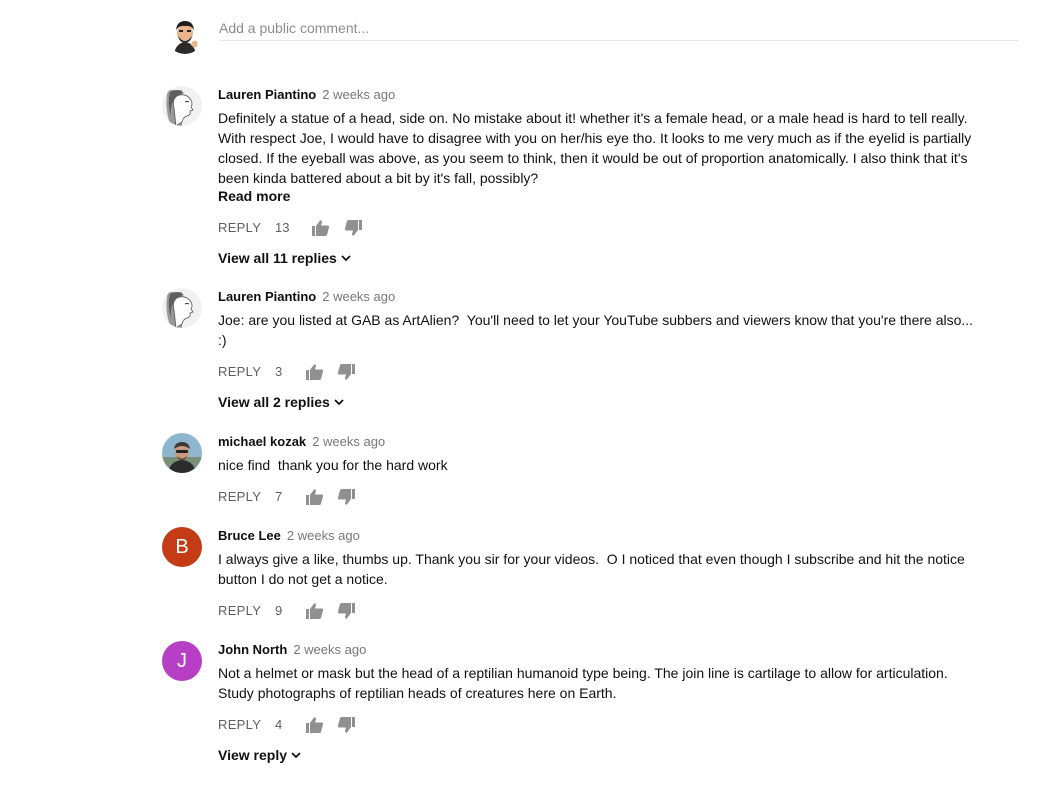  I want to click on comment-actions: REPLY 3, so click(598, 372).